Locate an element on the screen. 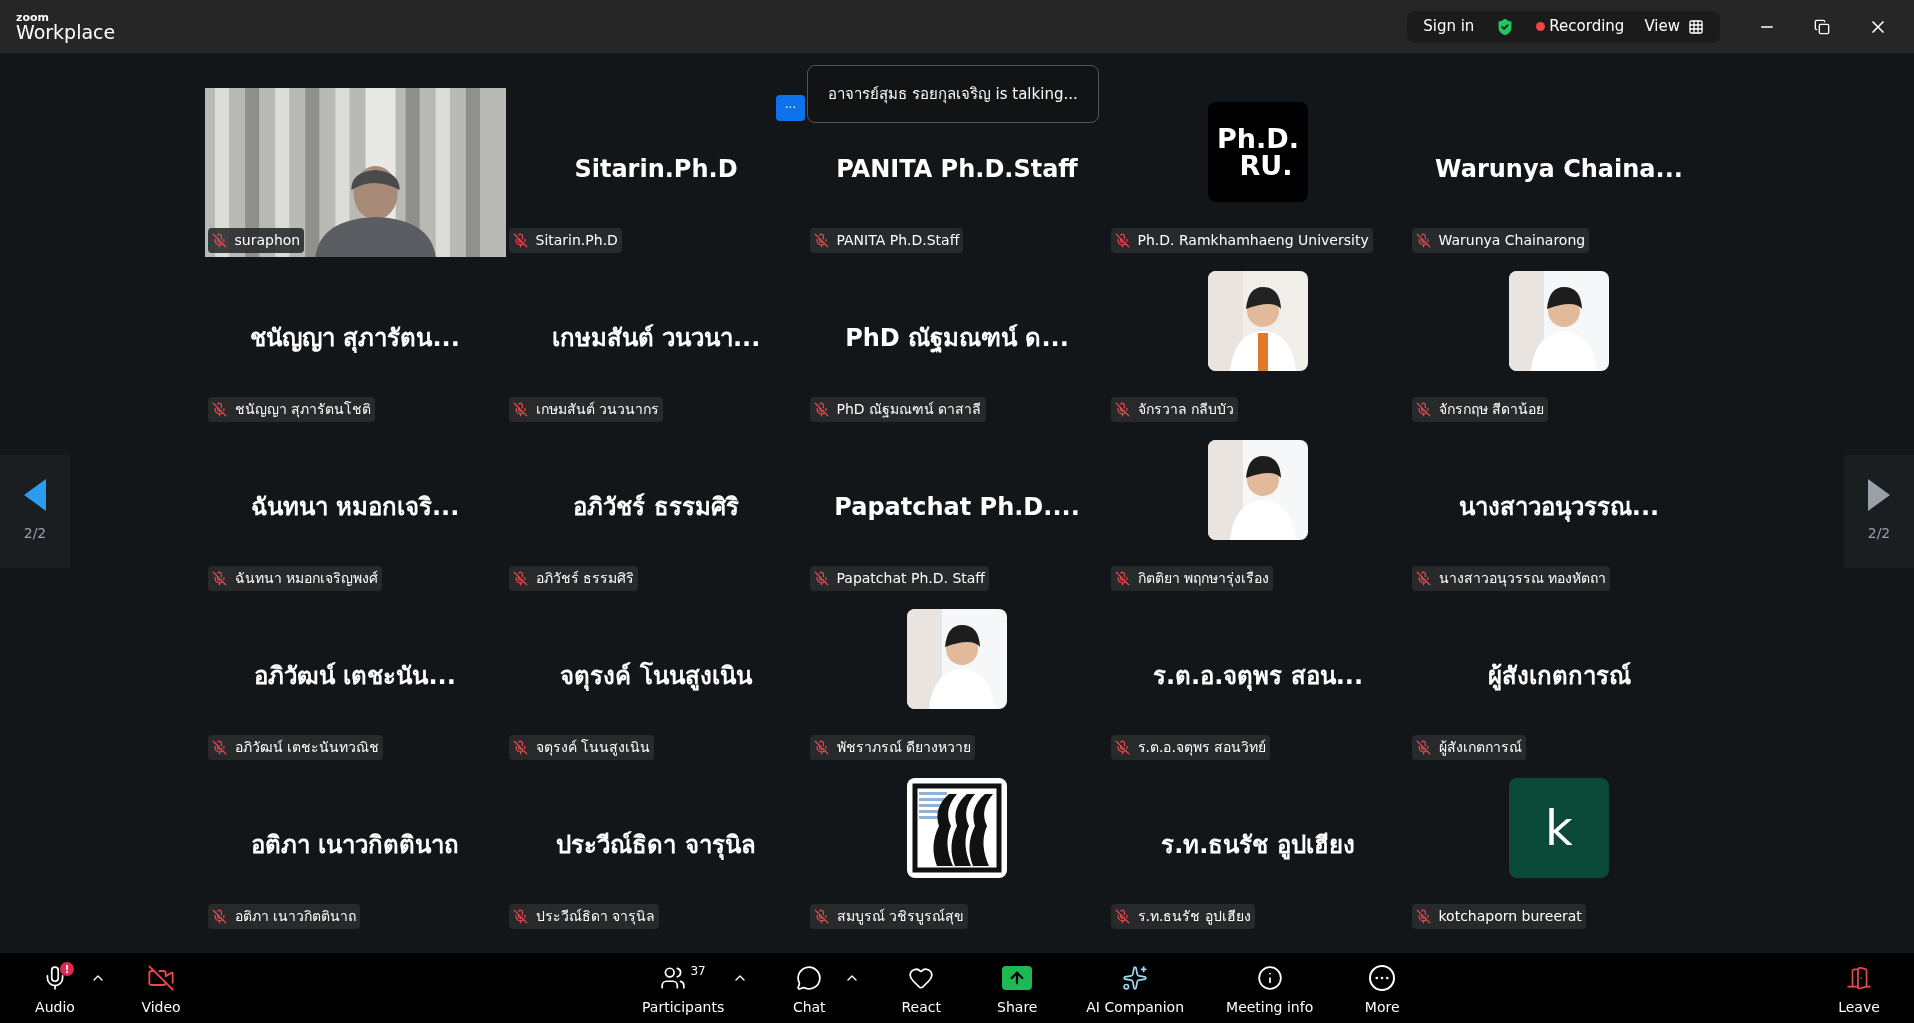 This screenshot has height=1023, width=1914. grid-icon is located at coordinates (1696, 26).